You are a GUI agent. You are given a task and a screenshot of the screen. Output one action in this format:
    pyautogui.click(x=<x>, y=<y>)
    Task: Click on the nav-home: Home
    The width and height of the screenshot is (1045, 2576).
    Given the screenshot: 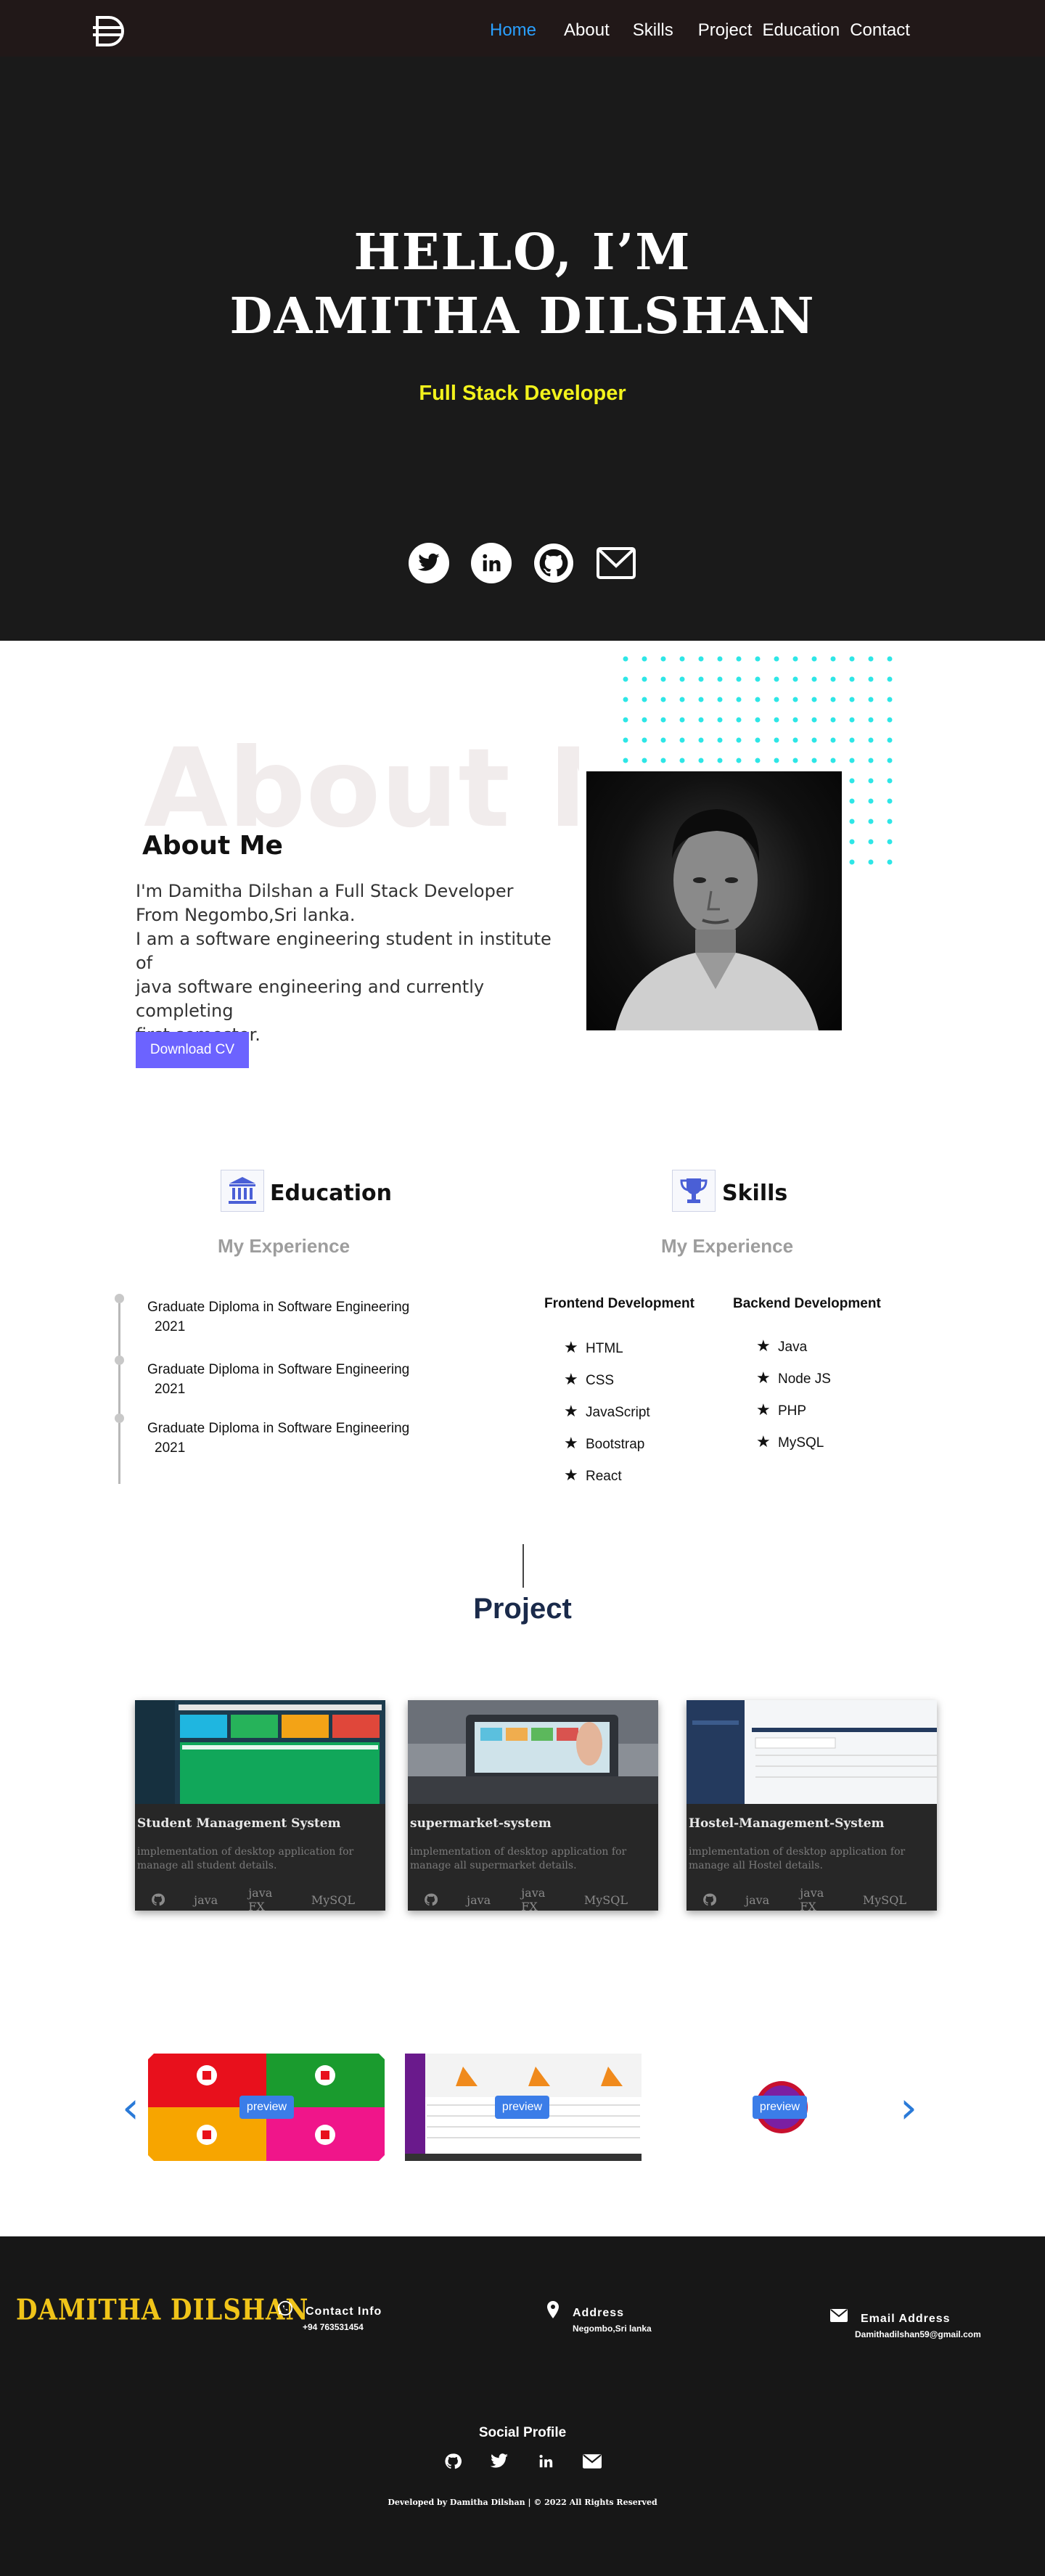 What is the action you would take?
    pyautogui.click(x=513, y=30)
    